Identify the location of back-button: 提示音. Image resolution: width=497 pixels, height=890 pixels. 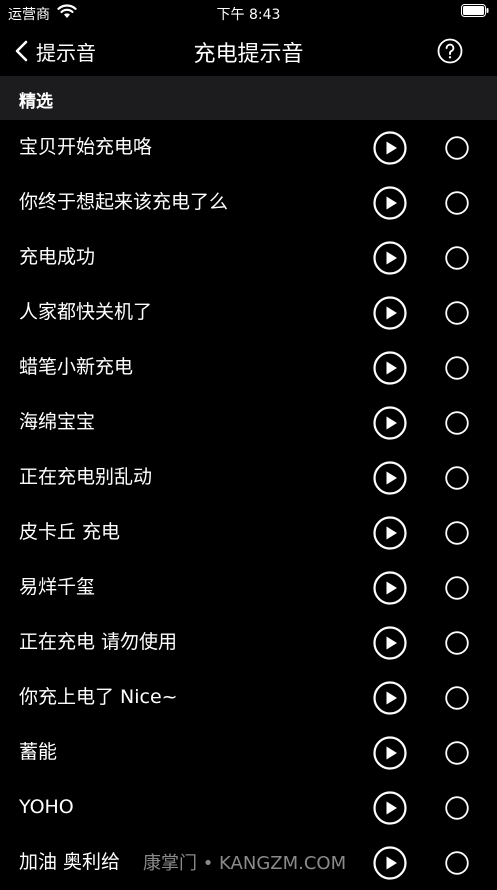
(55, 51).